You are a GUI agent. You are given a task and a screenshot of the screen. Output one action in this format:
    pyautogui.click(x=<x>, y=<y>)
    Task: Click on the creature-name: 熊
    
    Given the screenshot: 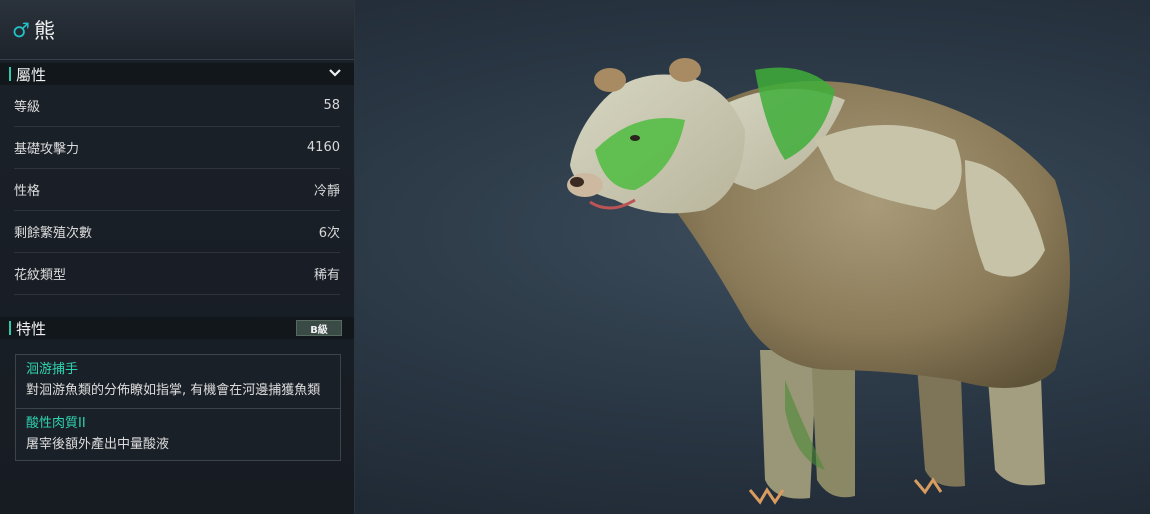 What is the action you would take?
    pyautogui.click(x=44, y=30)
    